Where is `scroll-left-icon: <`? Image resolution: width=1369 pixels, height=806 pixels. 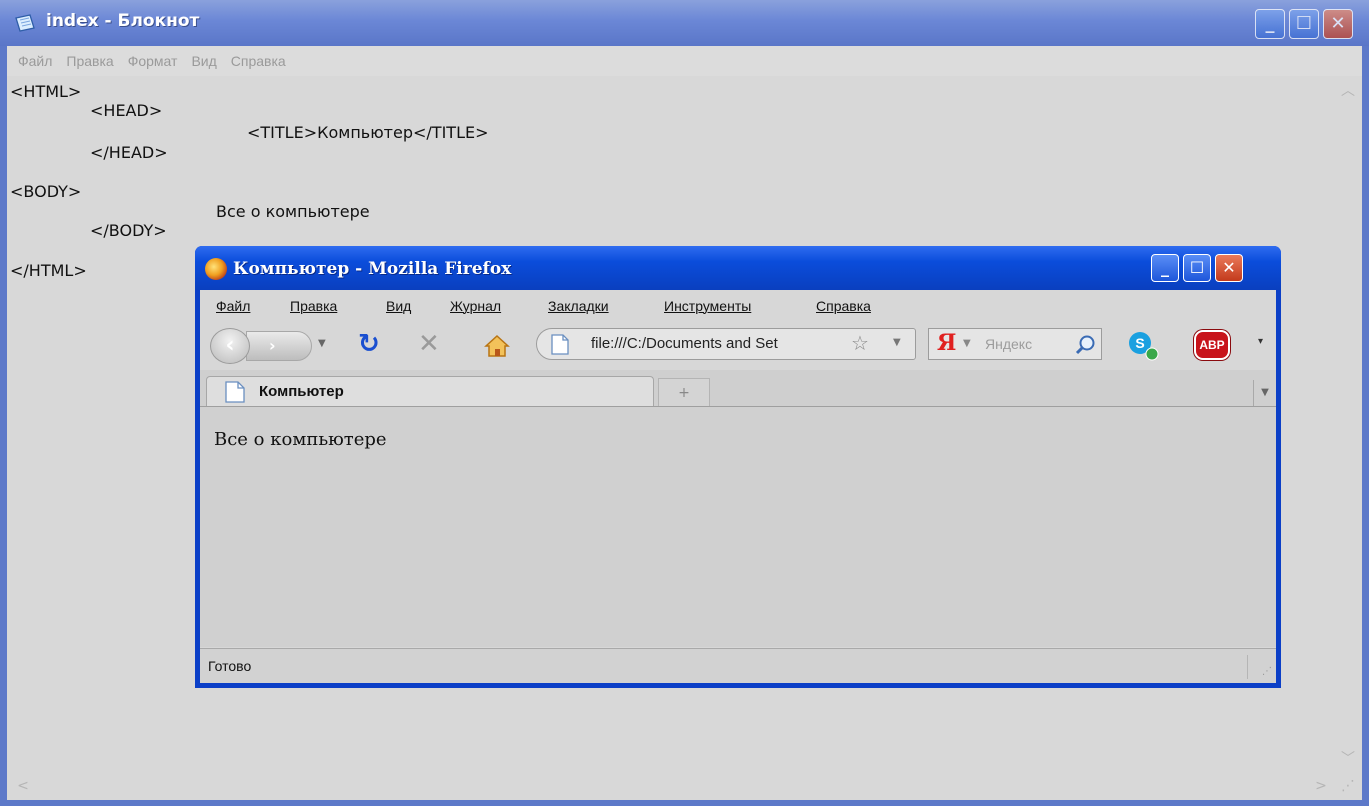 scroll-left-icon: < is located at coordinates (23, 786).